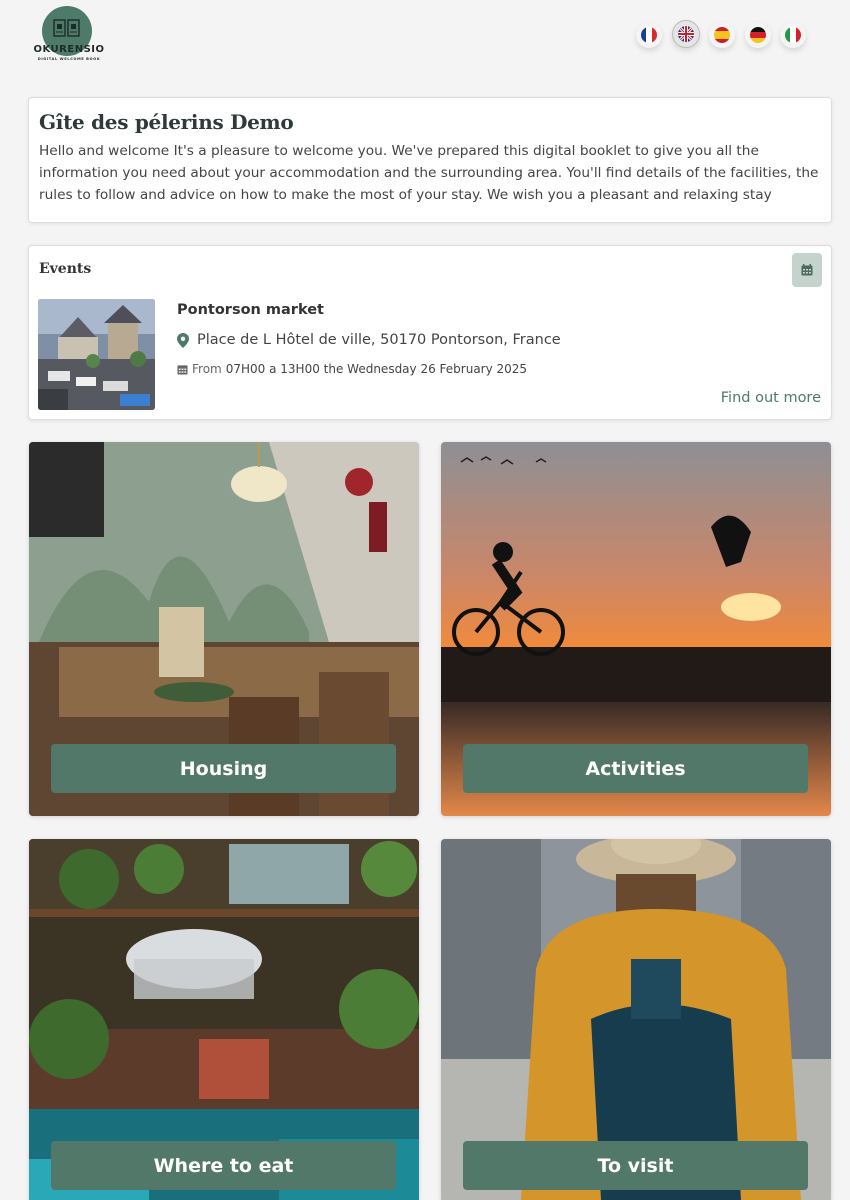 The width and height of the screenshot is (850, 1200). I want to click on flag-es-button, so click(722, 35).